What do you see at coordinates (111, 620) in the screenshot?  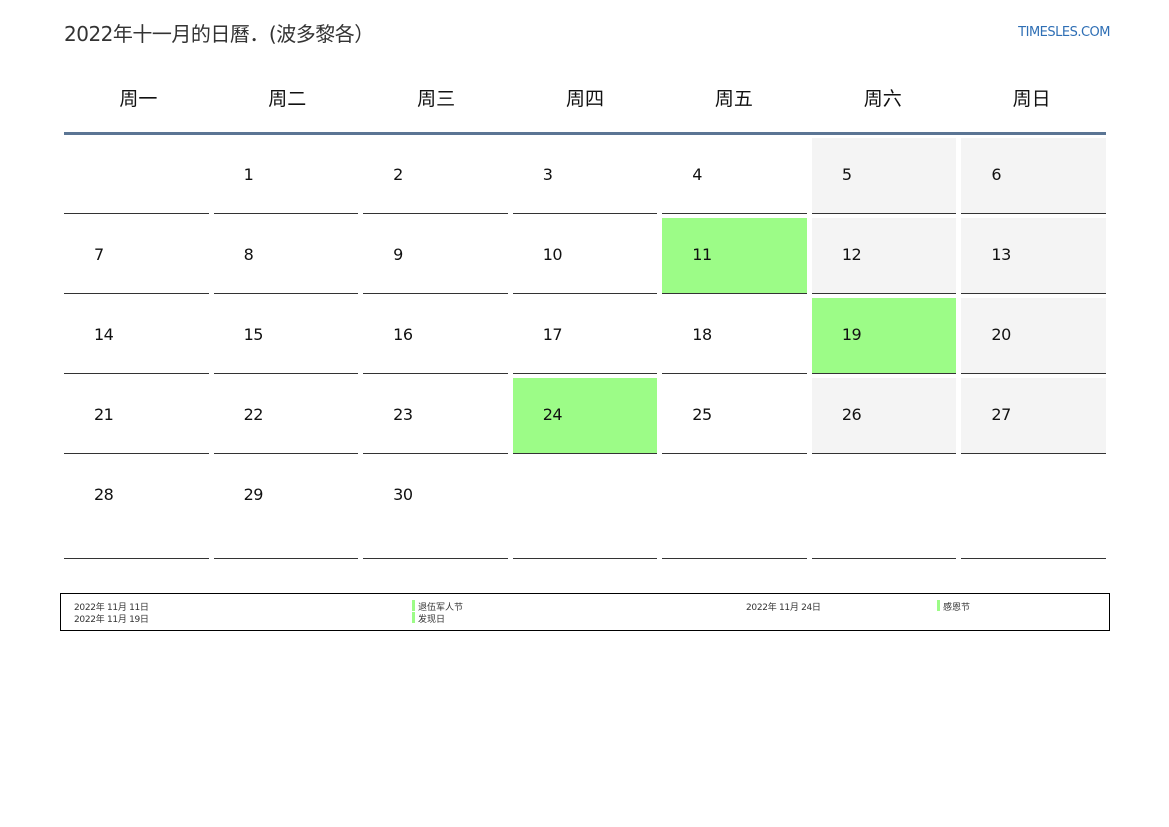 I see `legend-date: 2022年 11月 19日` at bounding box center [111, 620].